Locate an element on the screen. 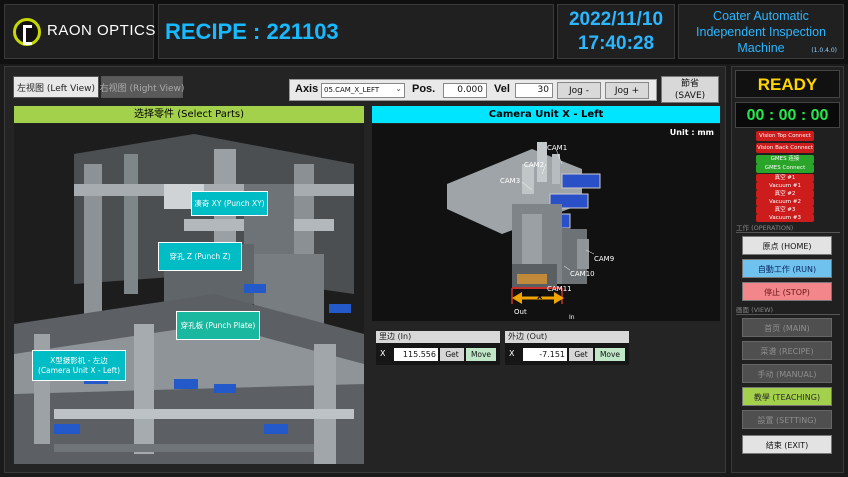  chevron-down-icon: ⌄ is located at coordinates (398, 88).